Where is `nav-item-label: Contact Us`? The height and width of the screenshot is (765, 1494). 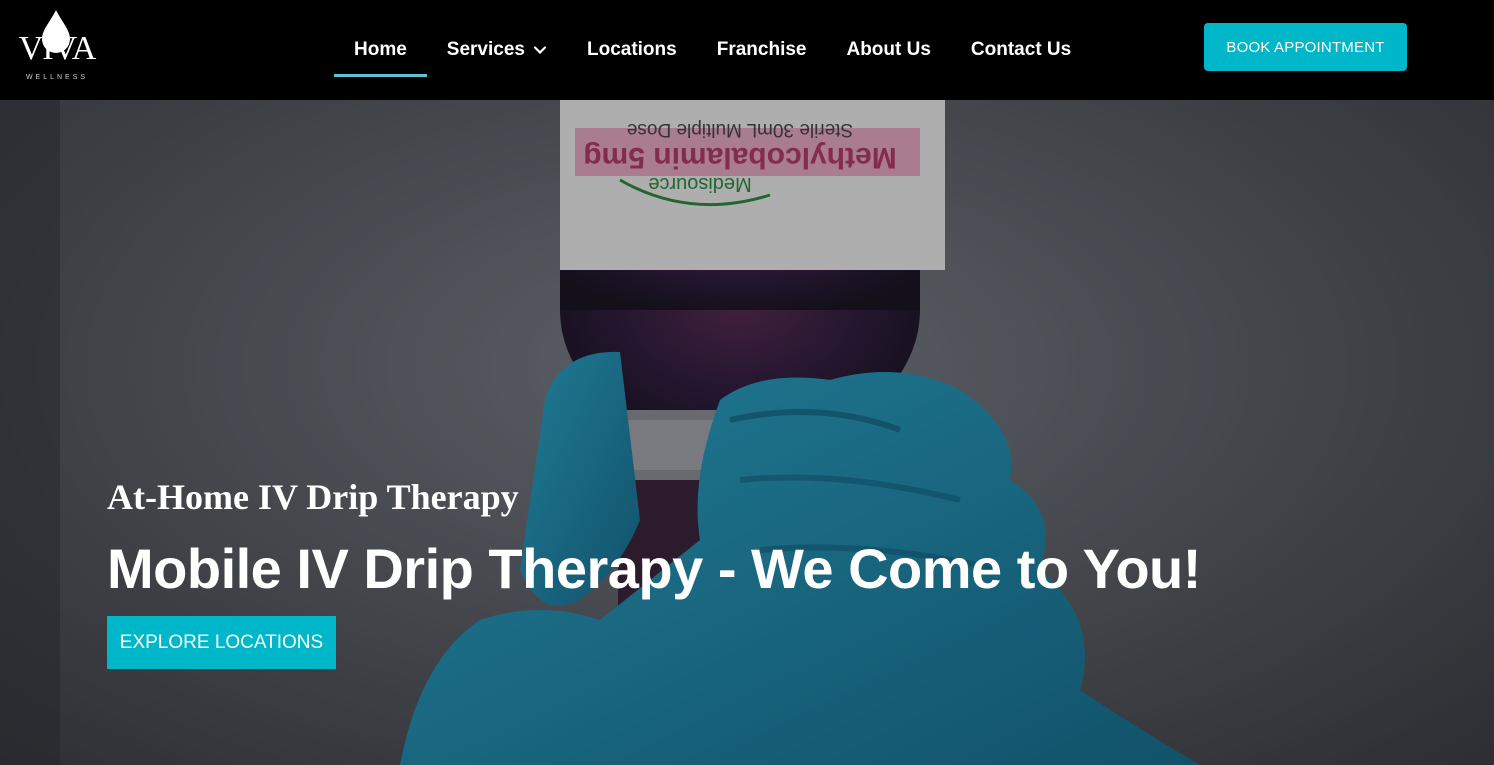 nav-item-label: Contact Us is located at coordinates (1021, 49).